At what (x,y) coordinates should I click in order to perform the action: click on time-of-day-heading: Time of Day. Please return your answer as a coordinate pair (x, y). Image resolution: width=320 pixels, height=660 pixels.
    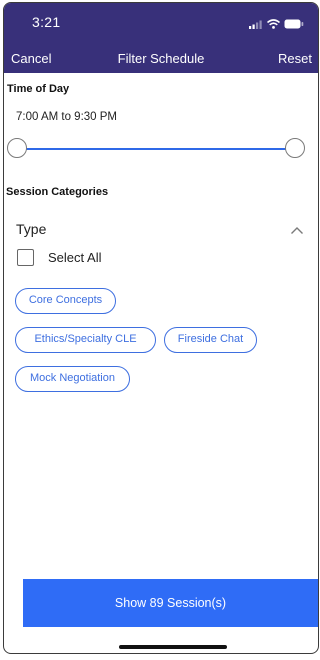
    Looking at the image, I should click on (38, 89).